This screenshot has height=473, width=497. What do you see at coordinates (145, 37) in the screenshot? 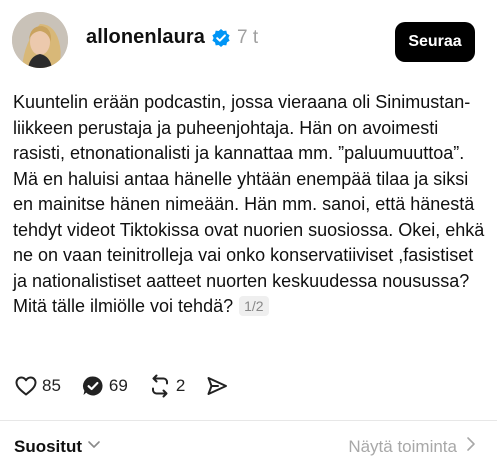
I see `username: allonenlaura` at bounding box center [145, 37].